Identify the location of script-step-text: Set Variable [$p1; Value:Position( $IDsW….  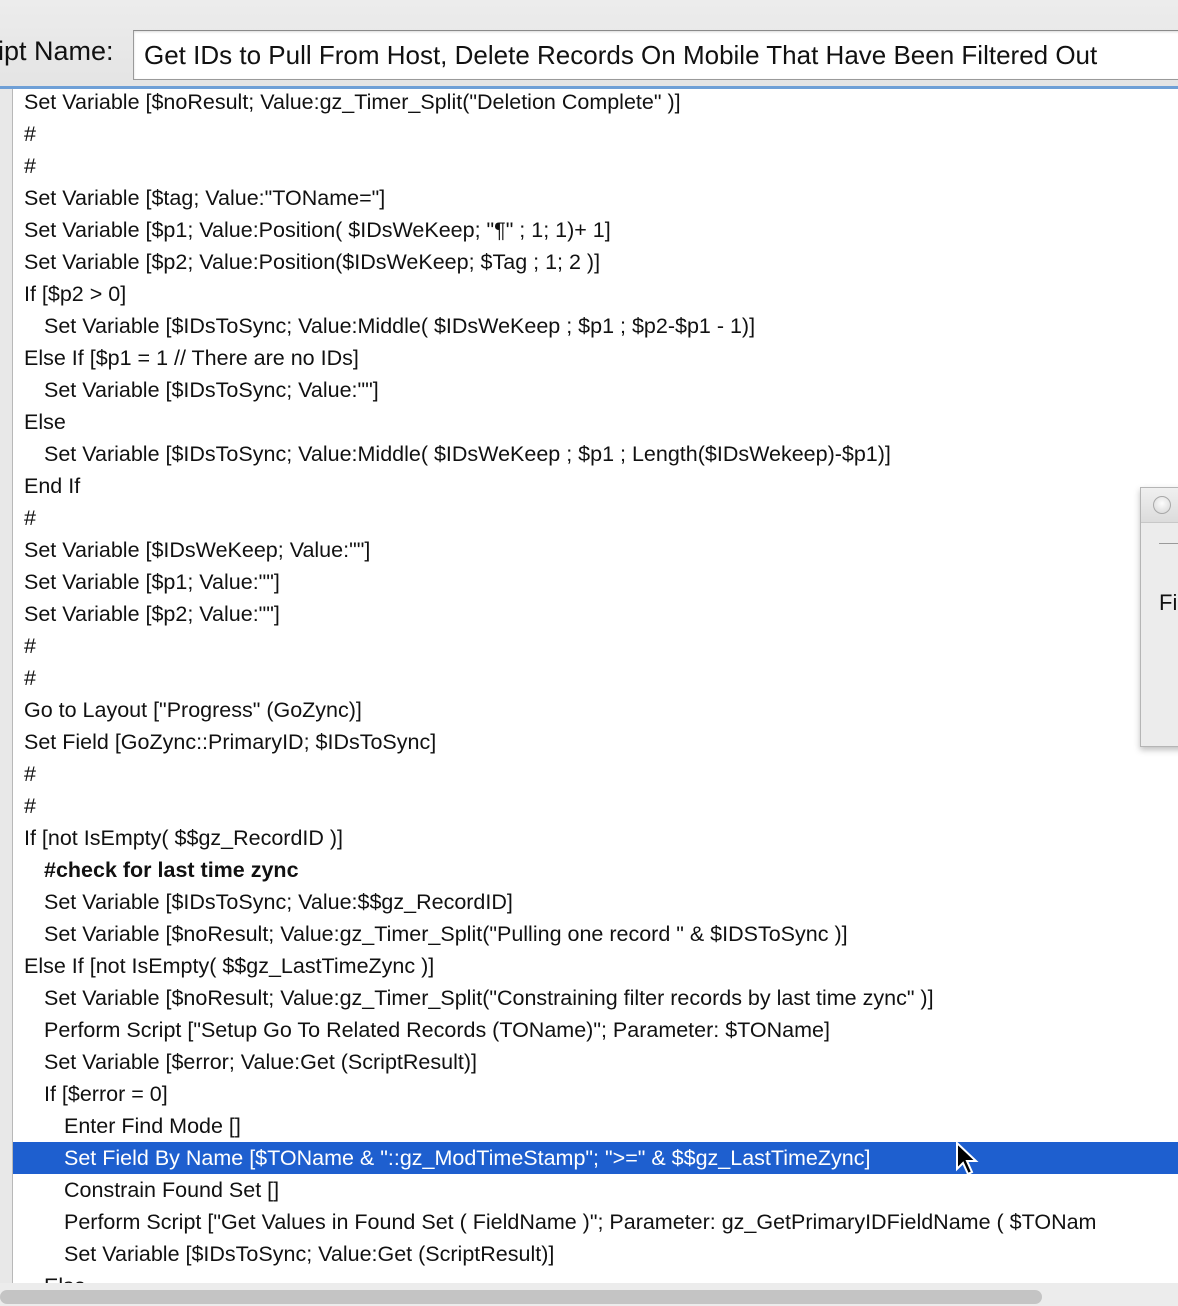
(317, 230).